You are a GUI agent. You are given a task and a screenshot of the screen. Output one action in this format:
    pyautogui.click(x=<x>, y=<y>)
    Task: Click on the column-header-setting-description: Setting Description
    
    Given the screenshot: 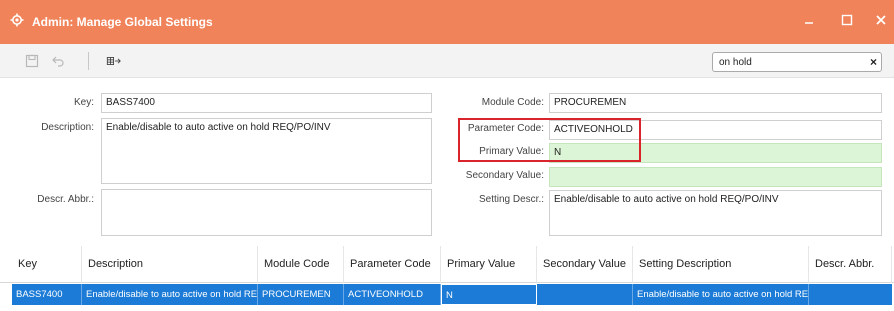 What is the action you would take?
    pyautogui.click(x=721, y=264)
    